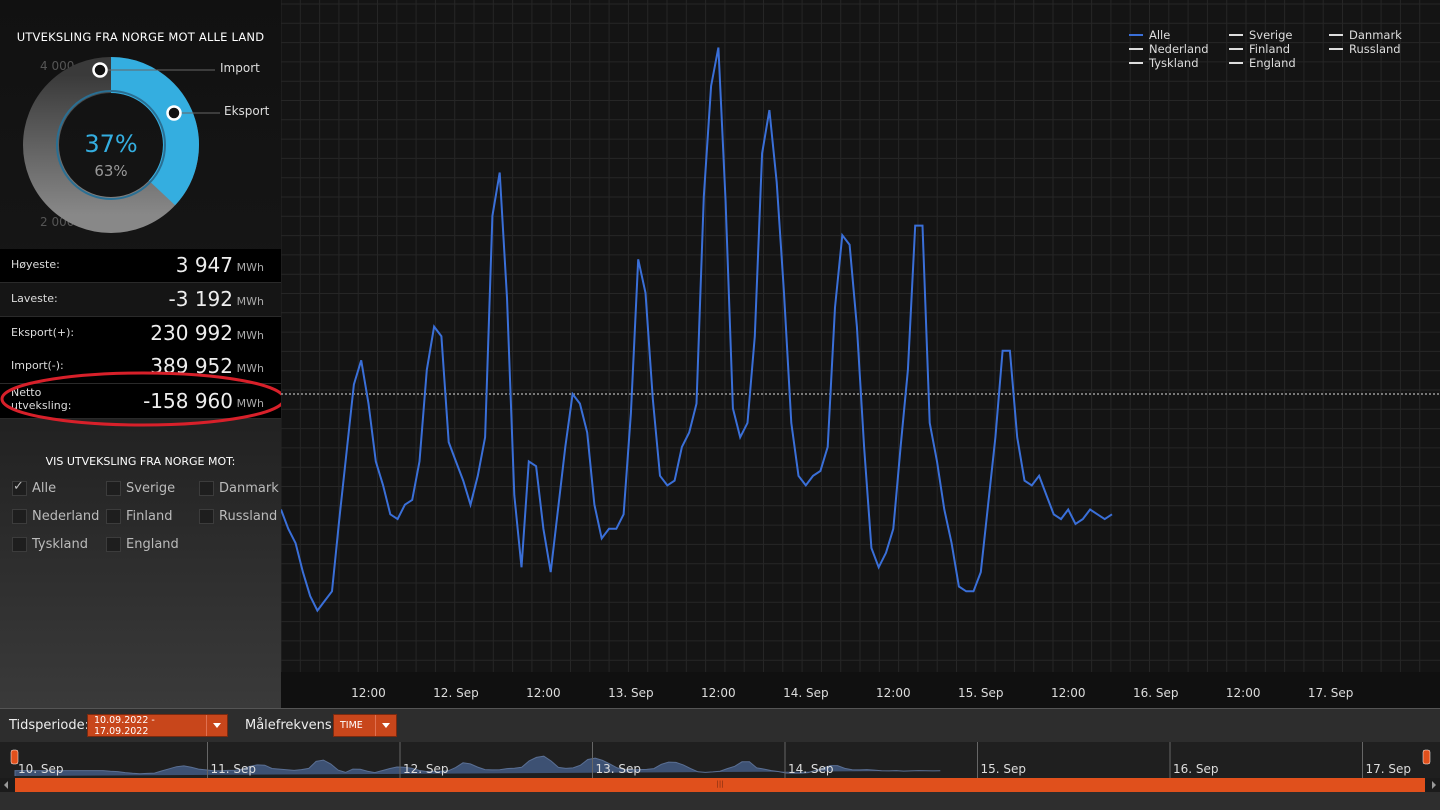  I want to click on legend-label: Alle, so click(1159, 35).